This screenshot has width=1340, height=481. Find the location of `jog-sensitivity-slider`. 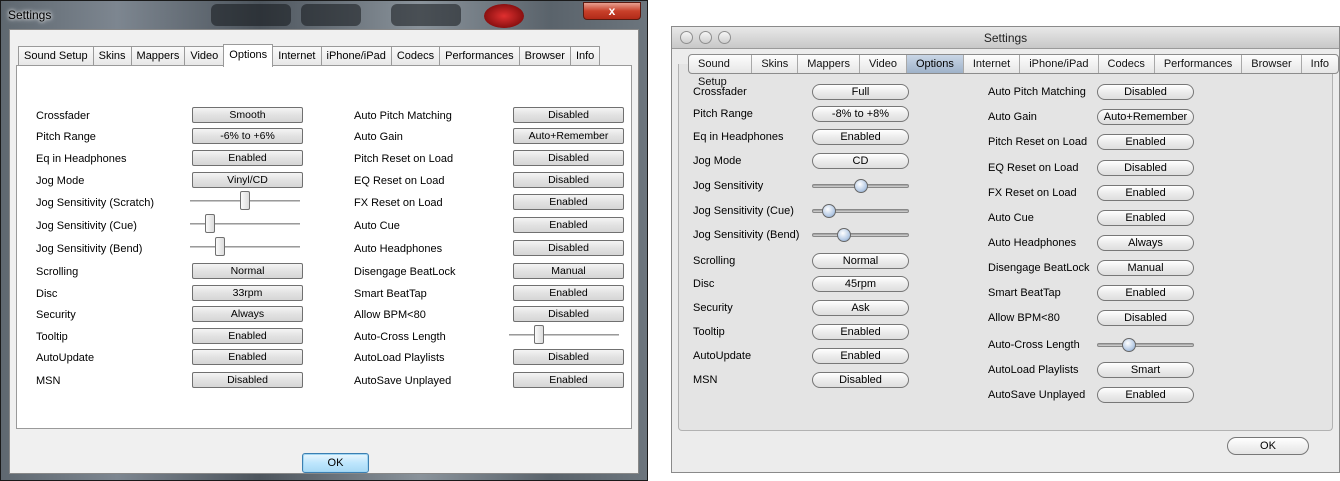

jog-sensitivity-slider is located at coordinates (860, 186).